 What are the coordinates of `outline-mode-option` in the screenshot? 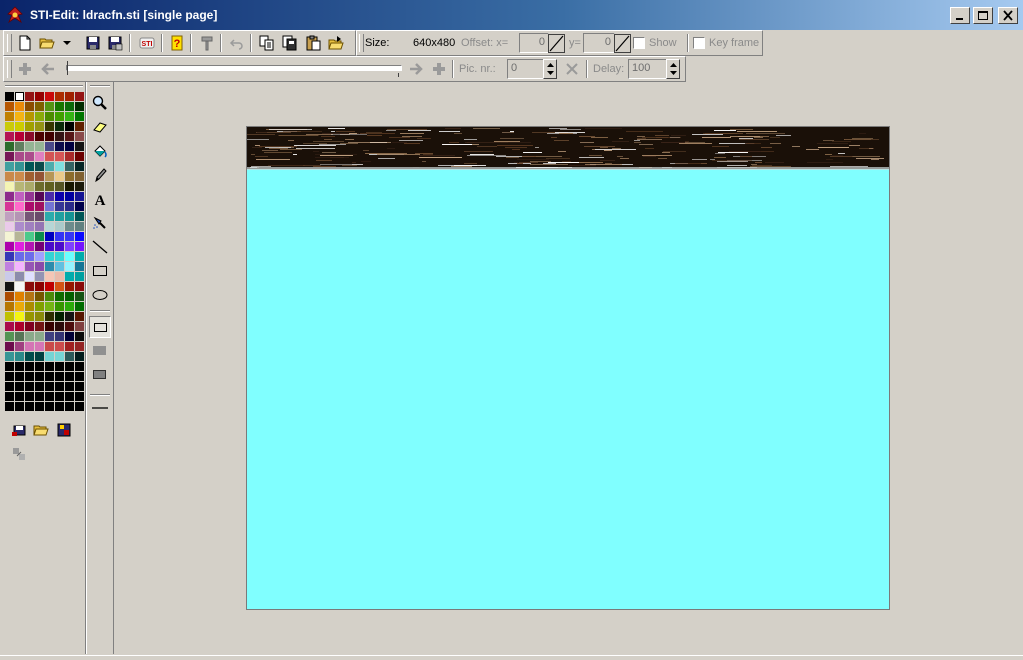 It's located at (100, 327).